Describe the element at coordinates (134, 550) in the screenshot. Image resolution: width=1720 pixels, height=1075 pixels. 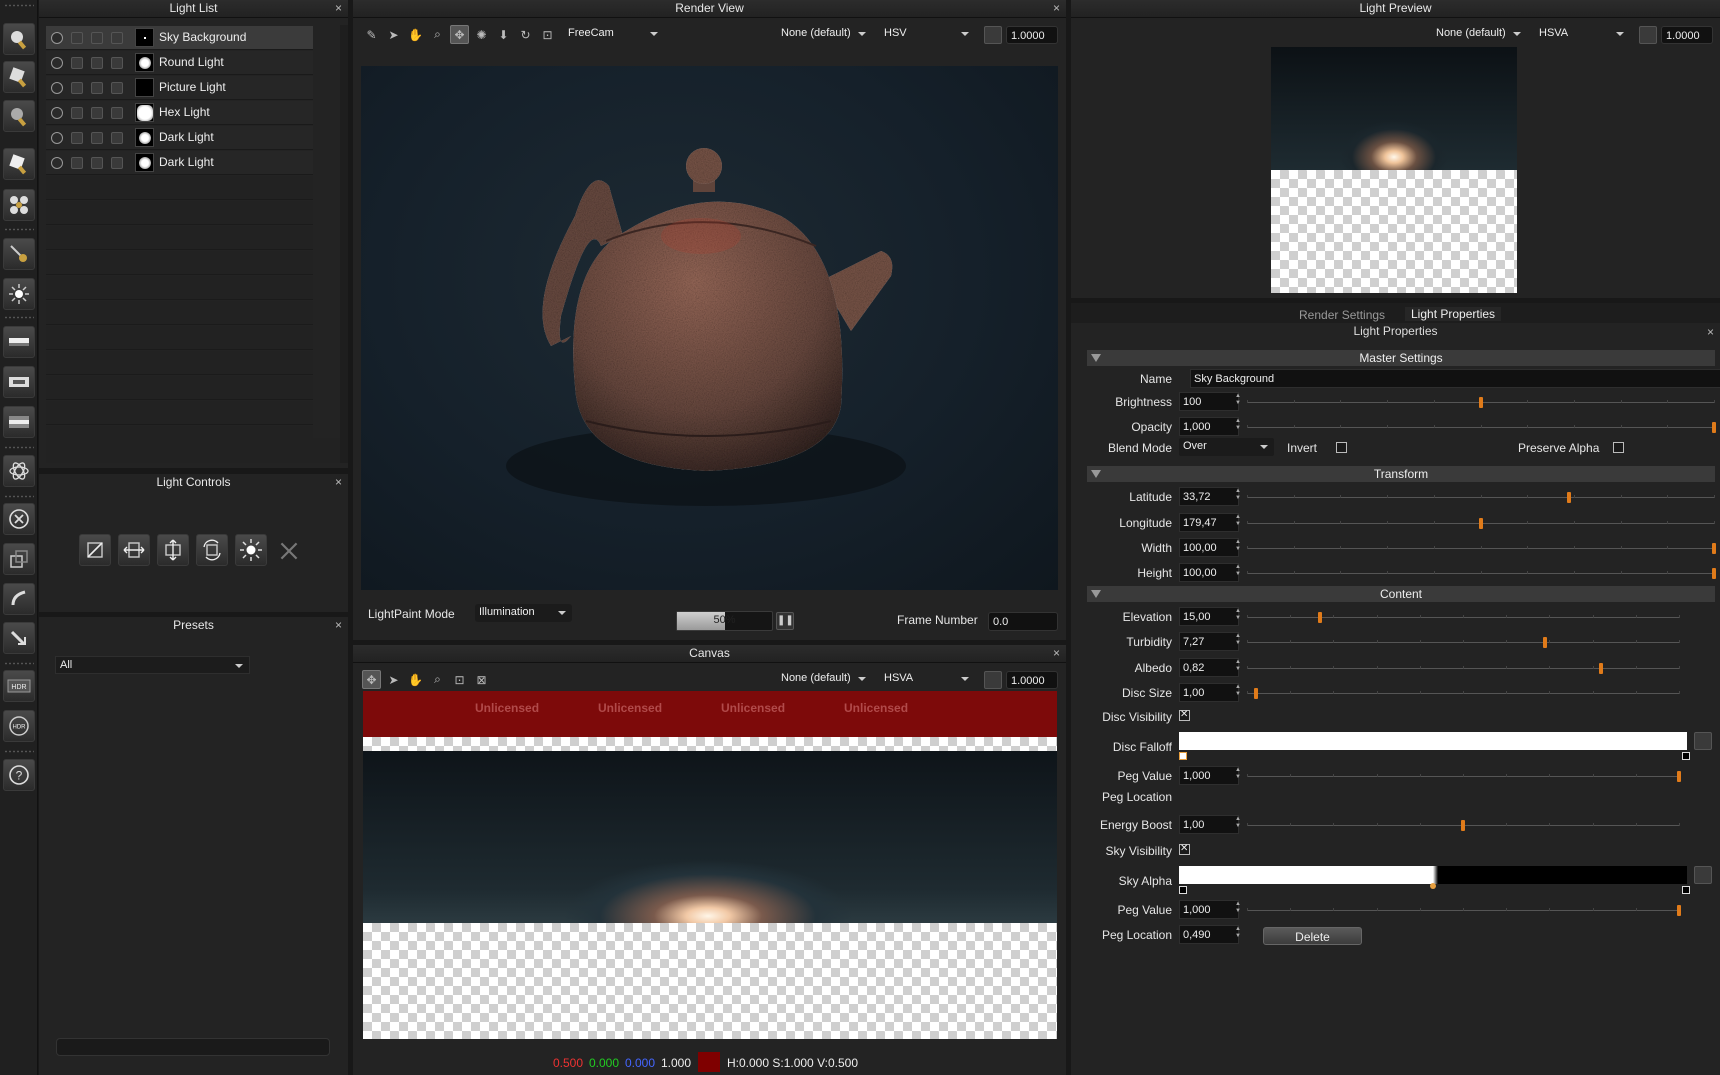
I see `control-scale-h-button` at that location.